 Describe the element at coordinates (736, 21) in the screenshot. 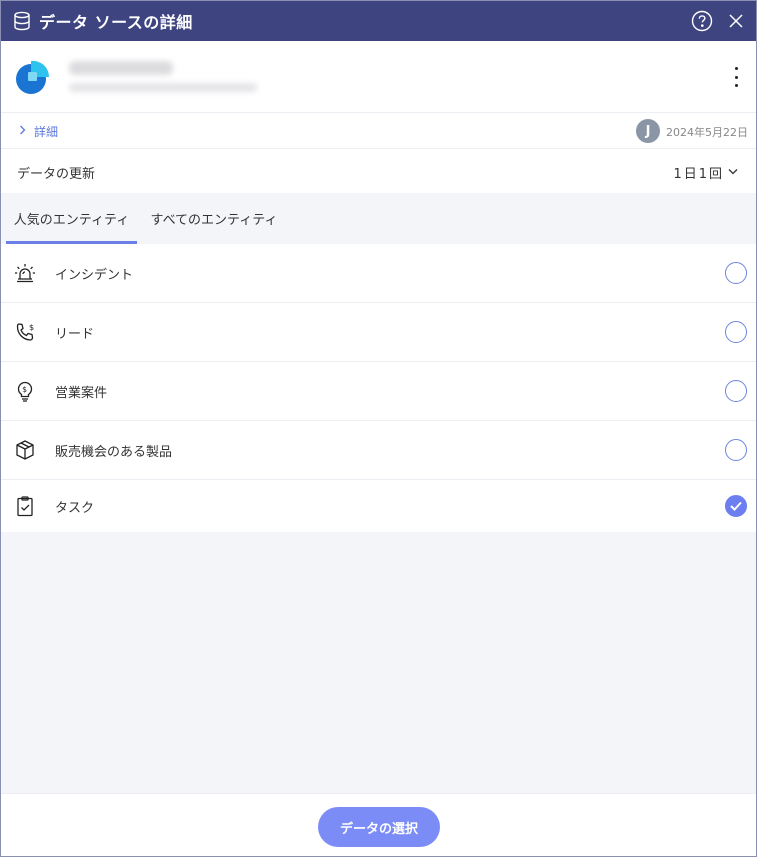

I see `close-icon` at that location.